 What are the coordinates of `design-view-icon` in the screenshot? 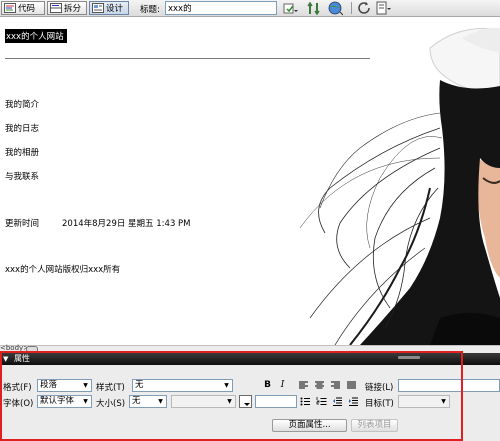 It's located at (98, 8).